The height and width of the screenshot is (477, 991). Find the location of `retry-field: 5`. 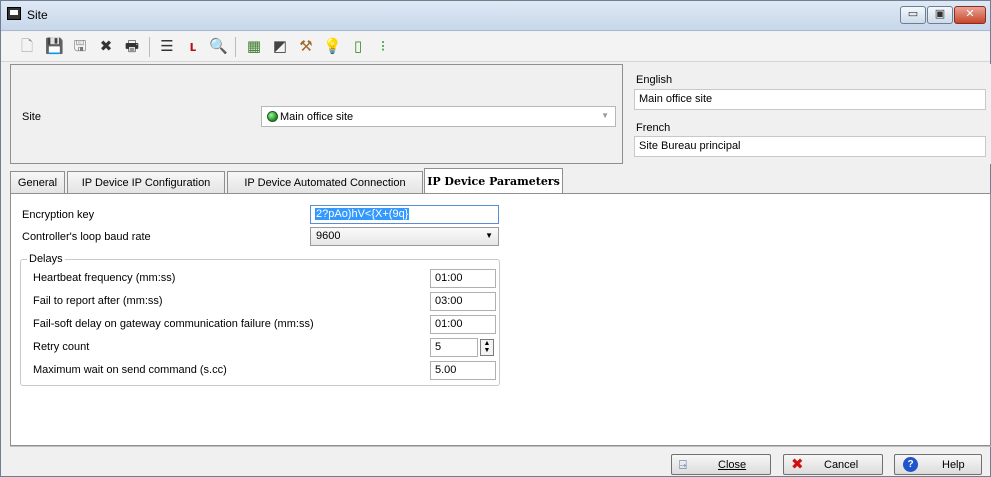

retry-field: 5 is located at coordinates (454, 347).